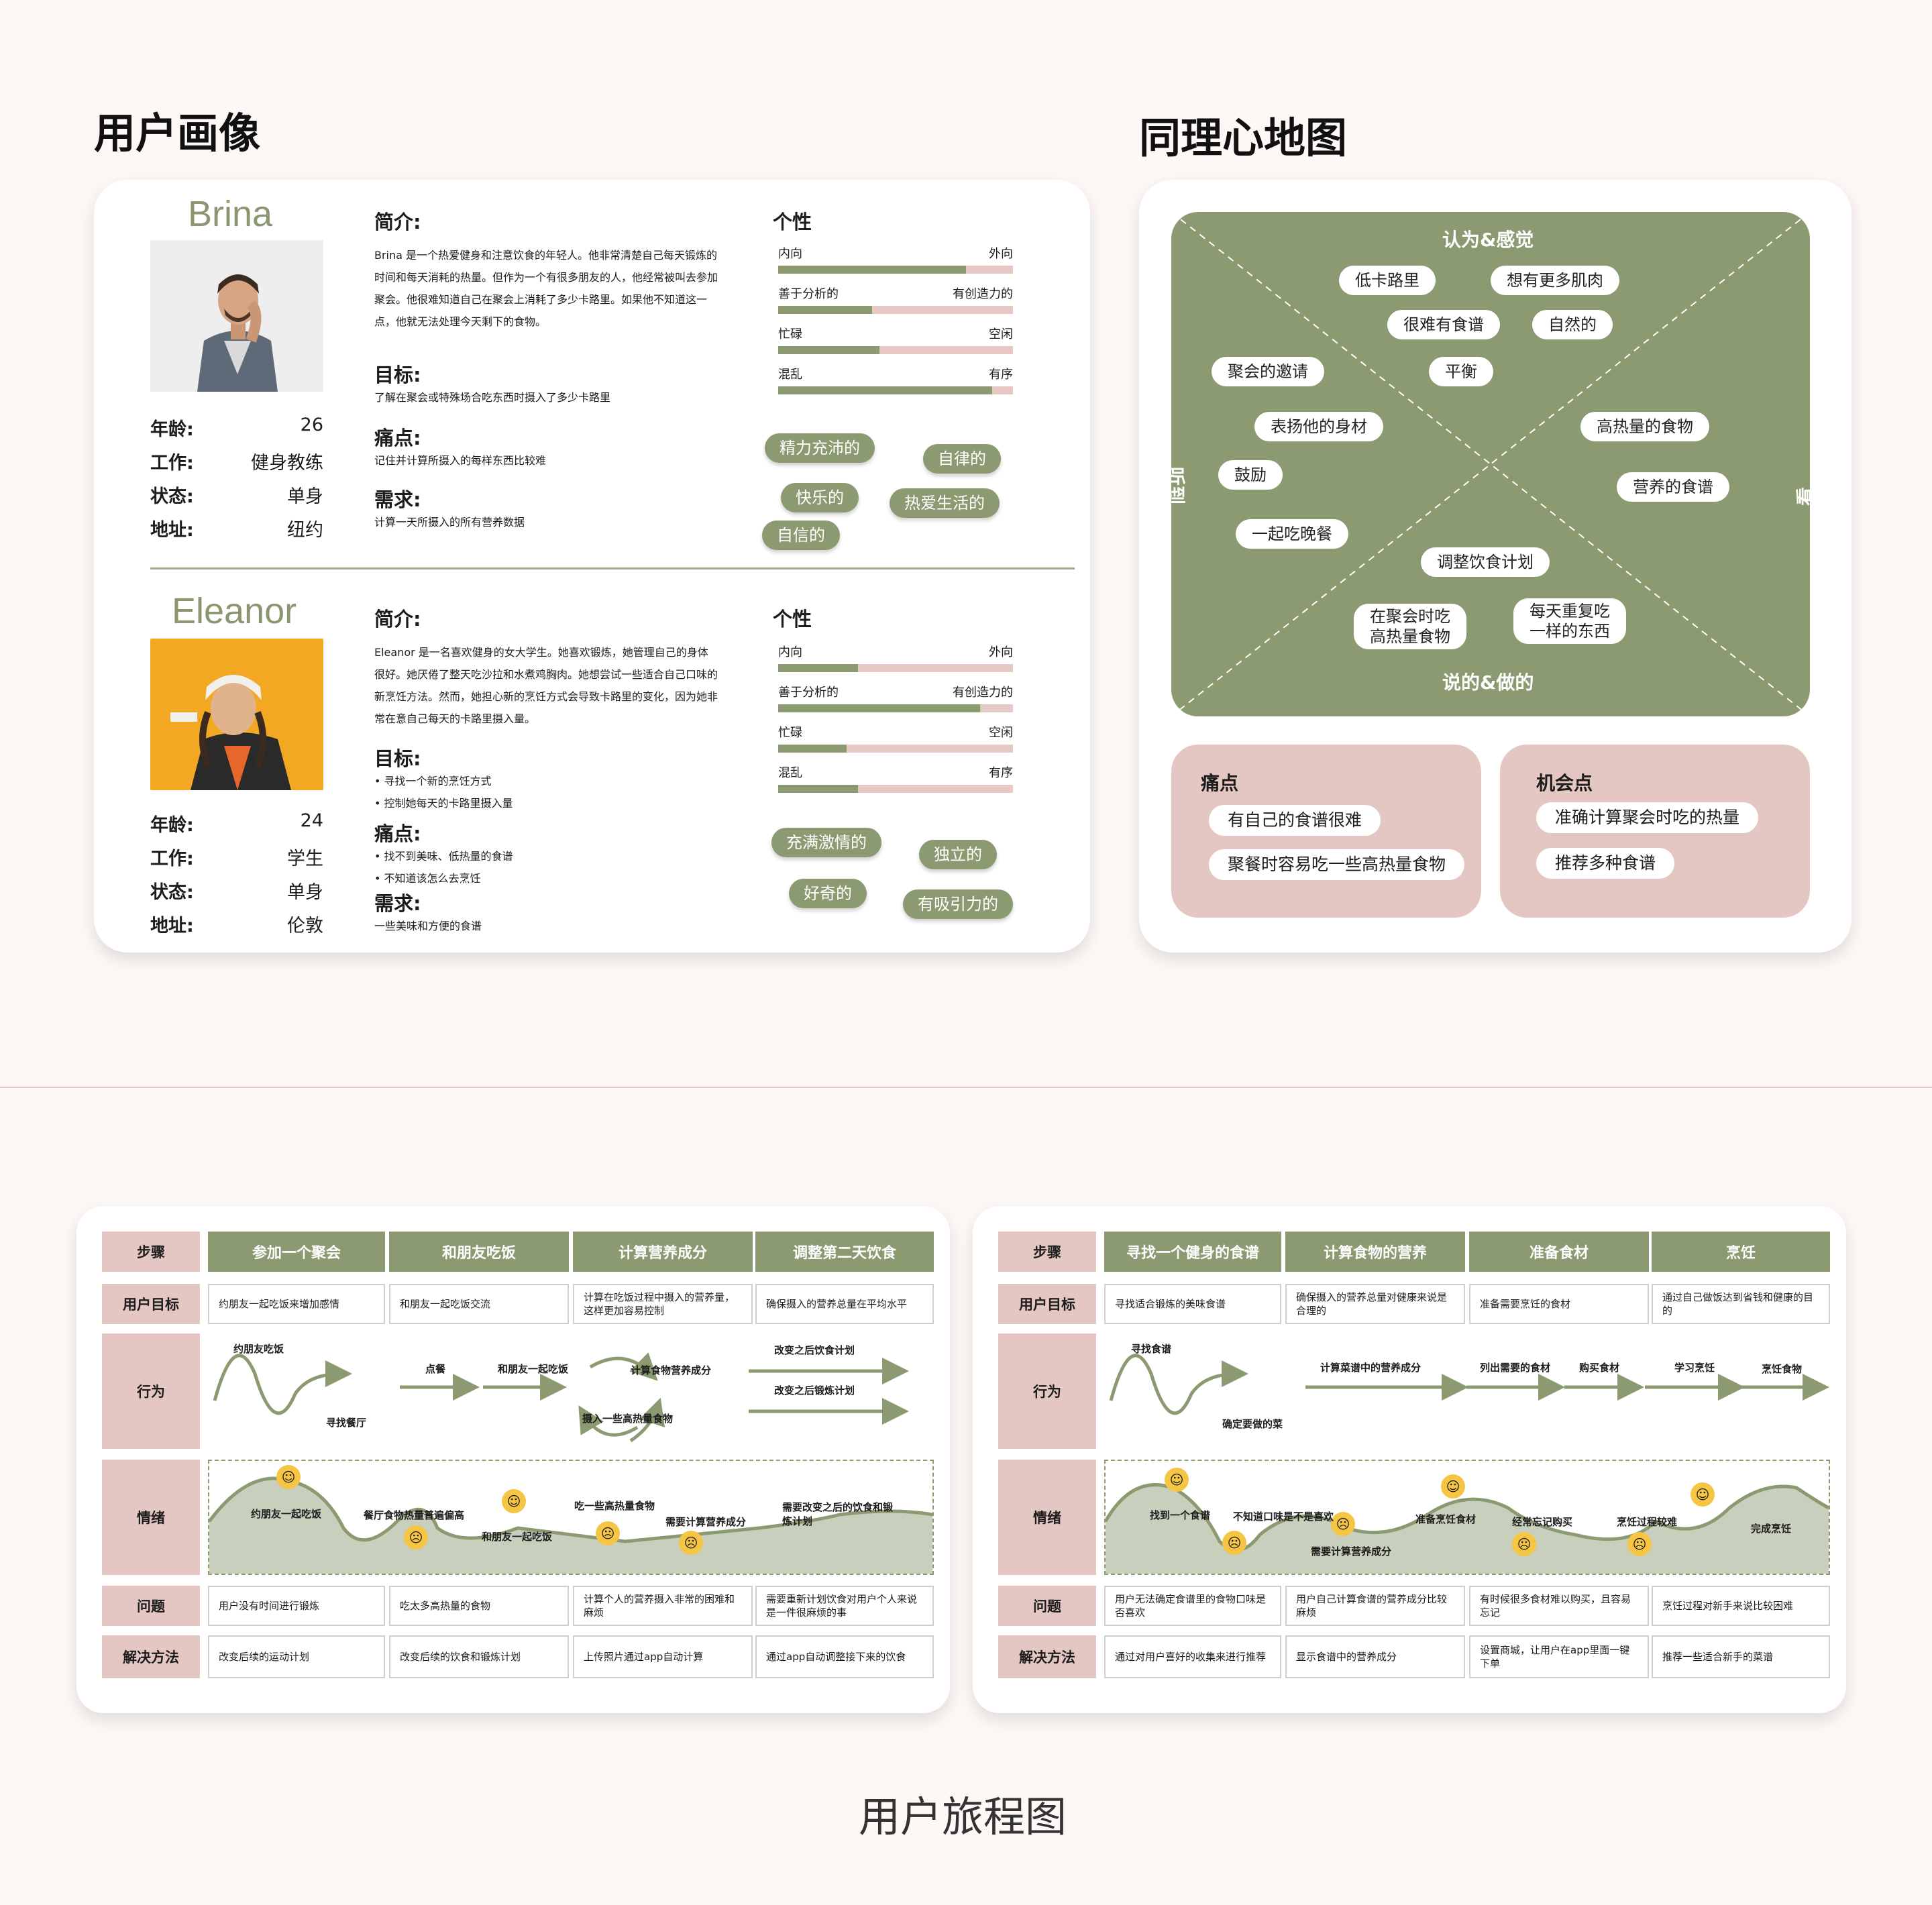 This screenshot has width=1932, height=1905. Describe the element at coordinates (296, 1304) in the screenshot. I see `goal-cell: 约朋友一起吃饭来增加感情` at that location.